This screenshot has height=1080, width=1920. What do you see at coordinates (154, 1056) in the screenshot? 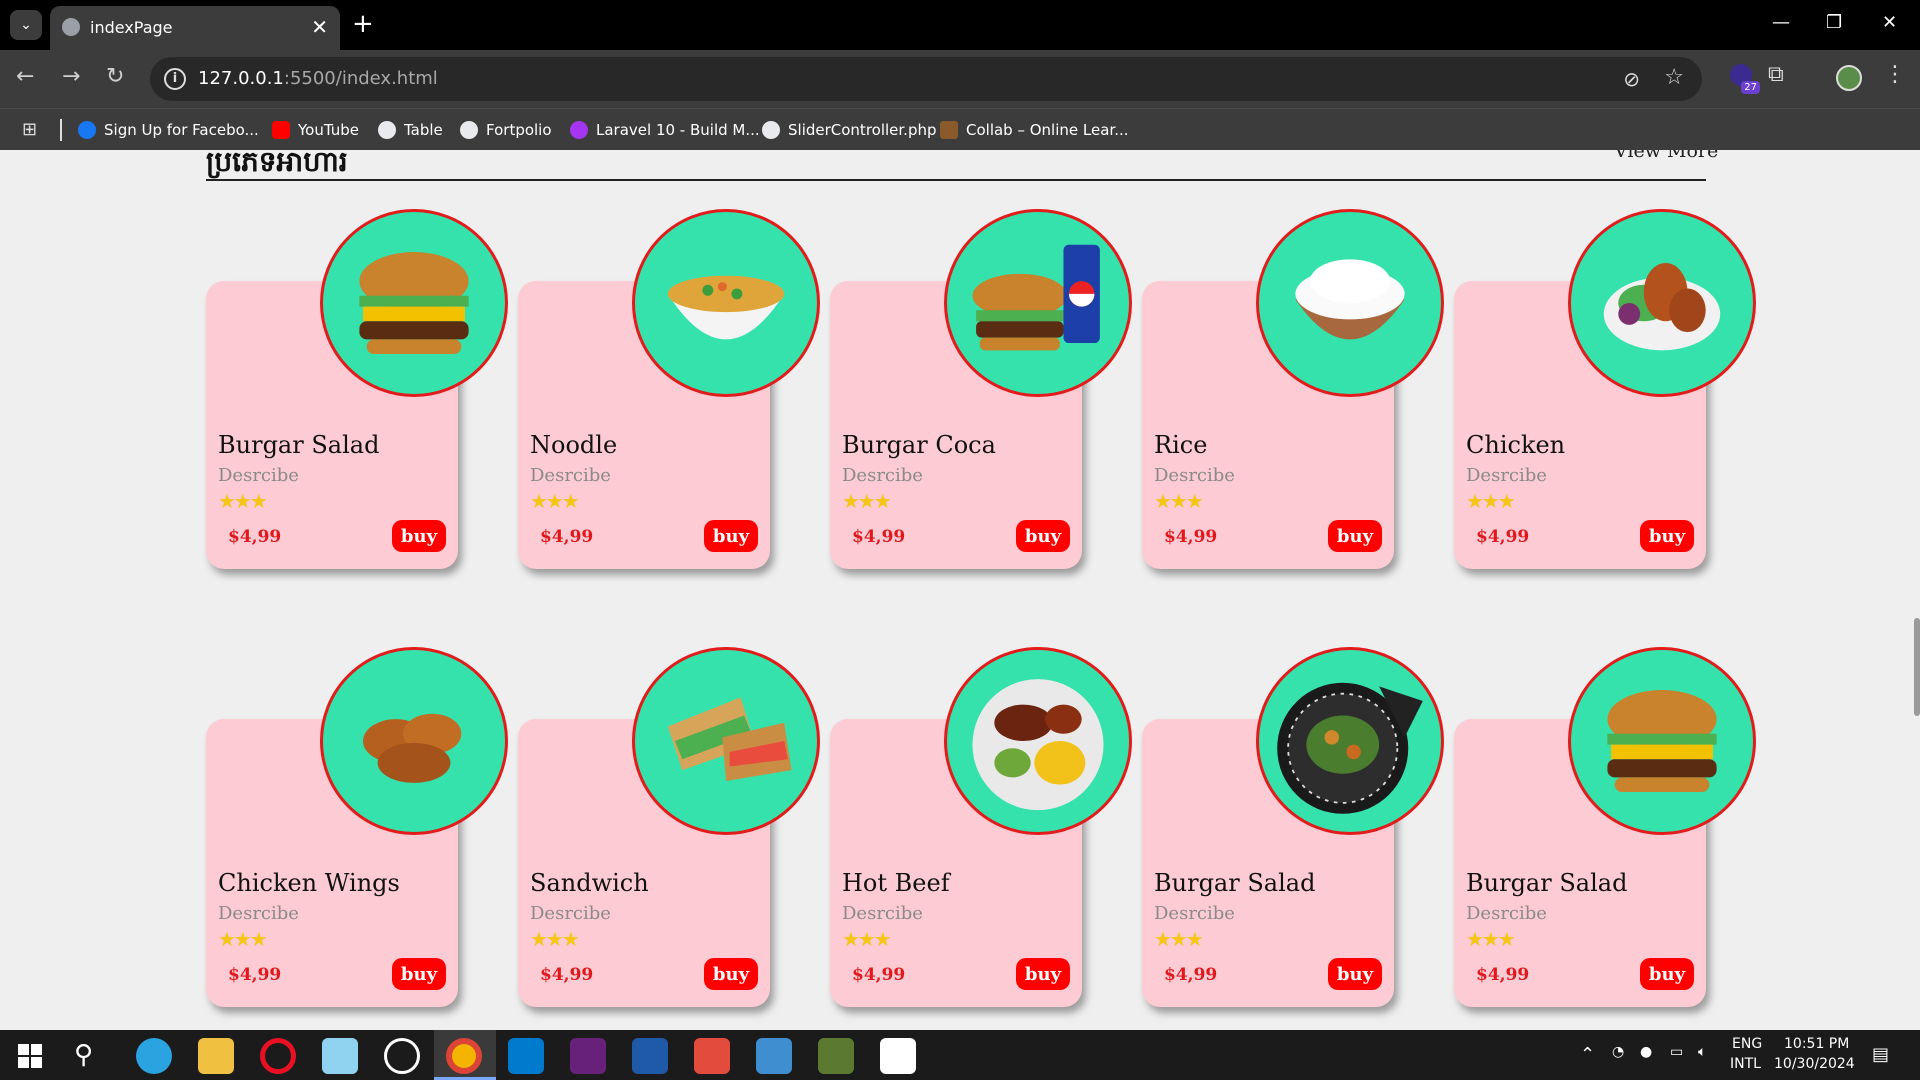
I see `telegram-icon` at bounding box center [154, 1056].